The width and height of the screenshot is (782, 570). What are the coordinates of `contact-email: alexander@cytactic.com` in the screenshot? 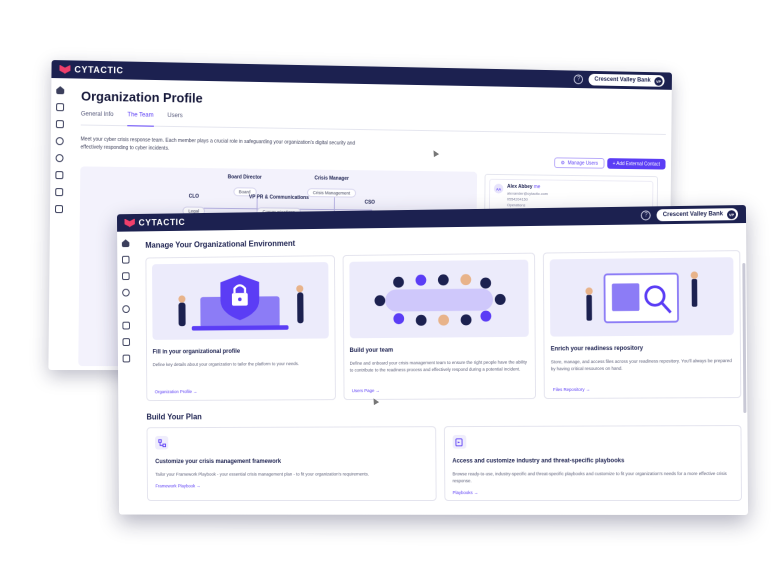 It's located at (527, 193).